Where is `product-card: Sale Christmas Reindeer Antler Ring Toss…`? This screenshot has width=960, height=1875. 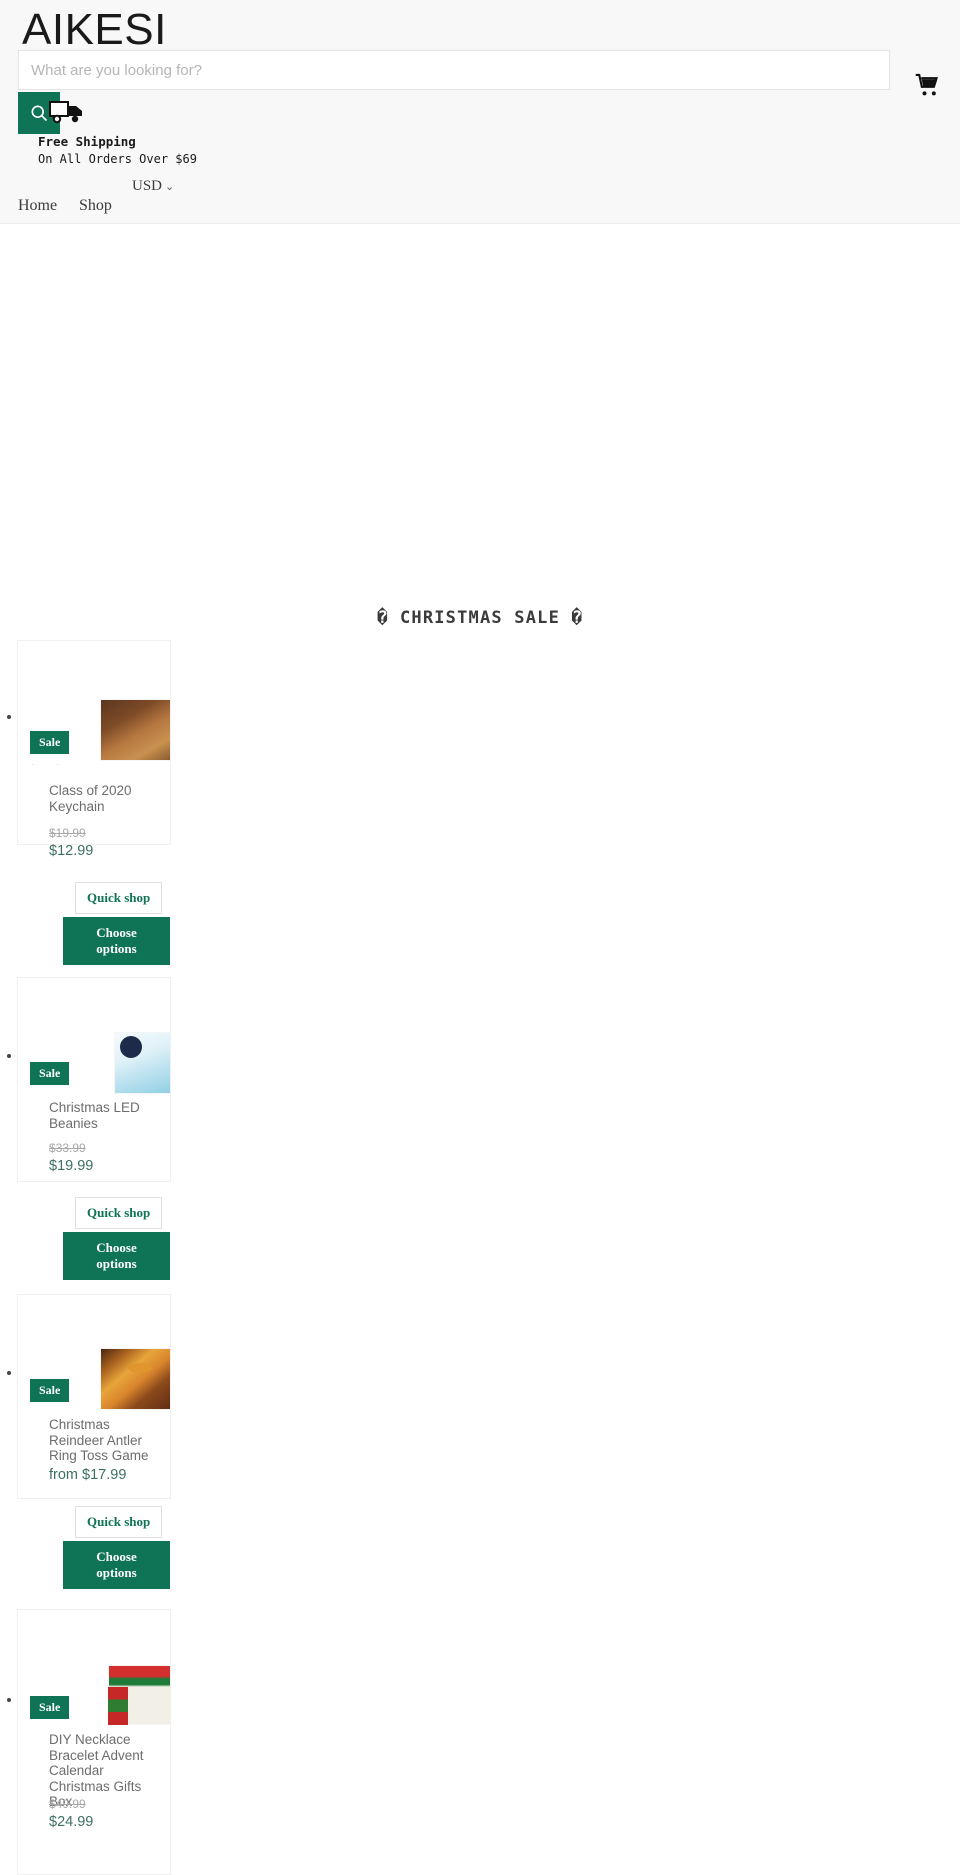
product-card: Sale Christmas Reindeer Antler Ring Toss… is located at coordinates (89, 1441).